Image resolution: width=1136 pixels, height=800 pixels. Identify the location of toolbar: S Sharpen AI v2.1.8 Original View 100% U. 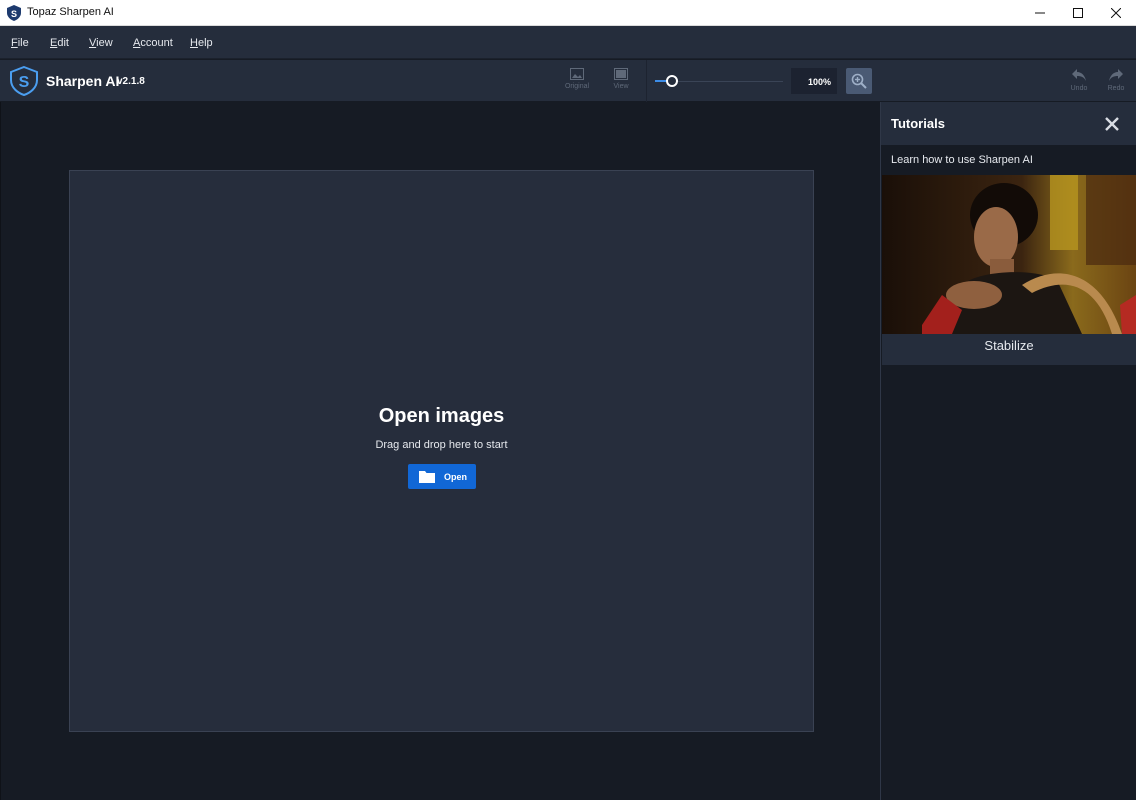
(568, 81).